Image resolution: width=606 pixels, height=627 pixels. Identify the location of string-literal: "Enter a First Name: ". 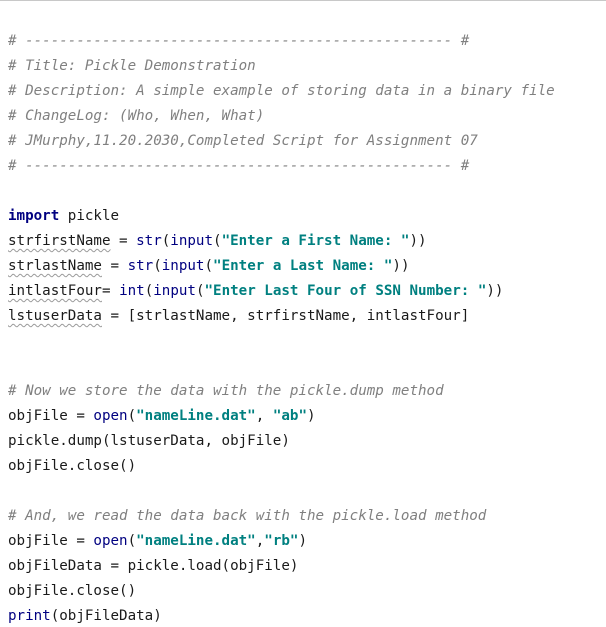
(315, 241).